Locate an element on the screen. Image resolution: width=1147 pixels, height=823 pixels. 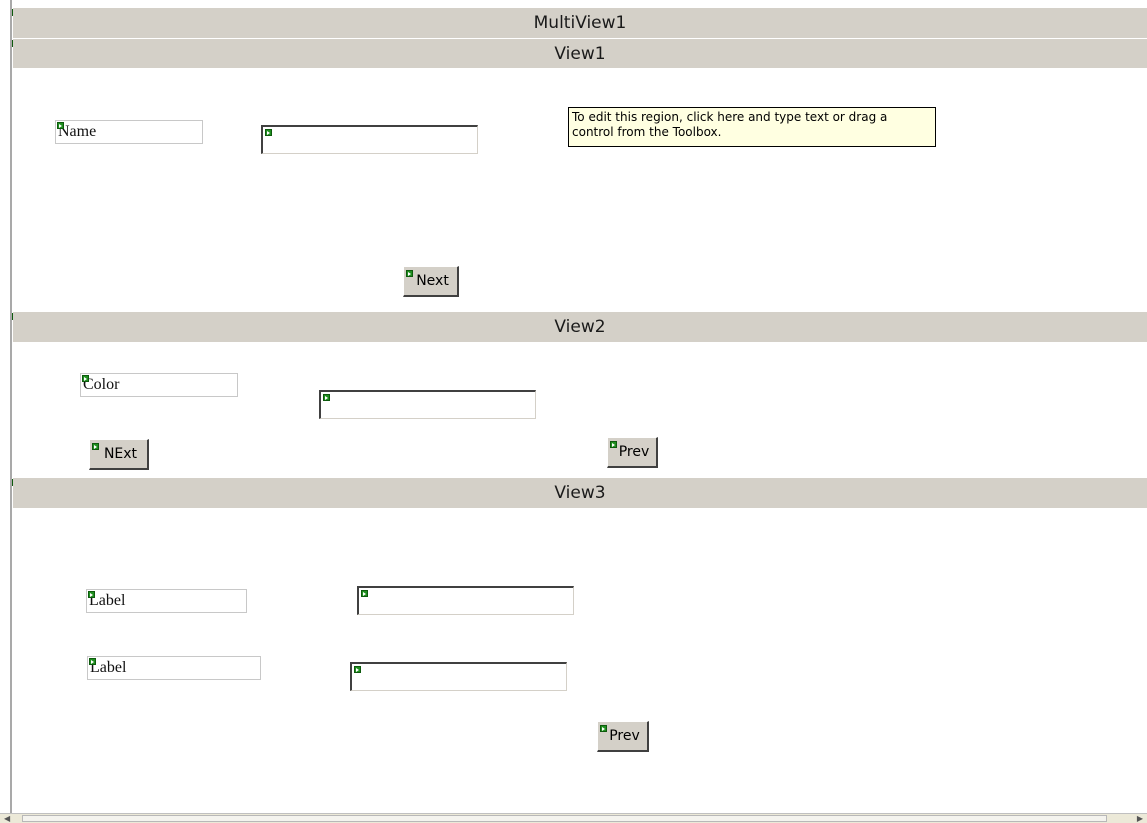
view3-header: View3 is located at coordinates (580, 493).